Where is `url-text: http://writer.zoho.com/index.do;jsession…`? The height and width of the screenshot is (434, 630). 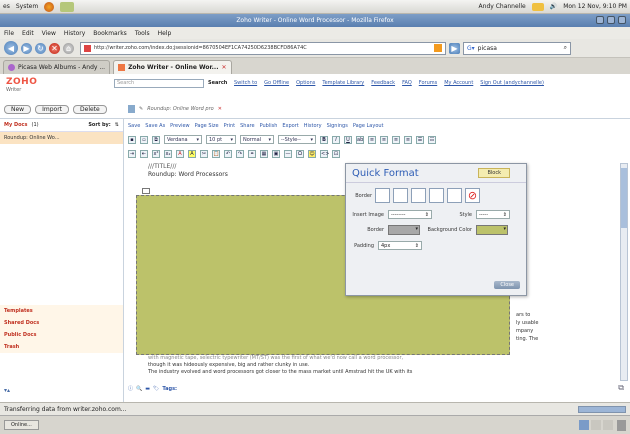 url-text: http://writer.zoho.com/index.do;jsession… is located at coordinates (200, 48).